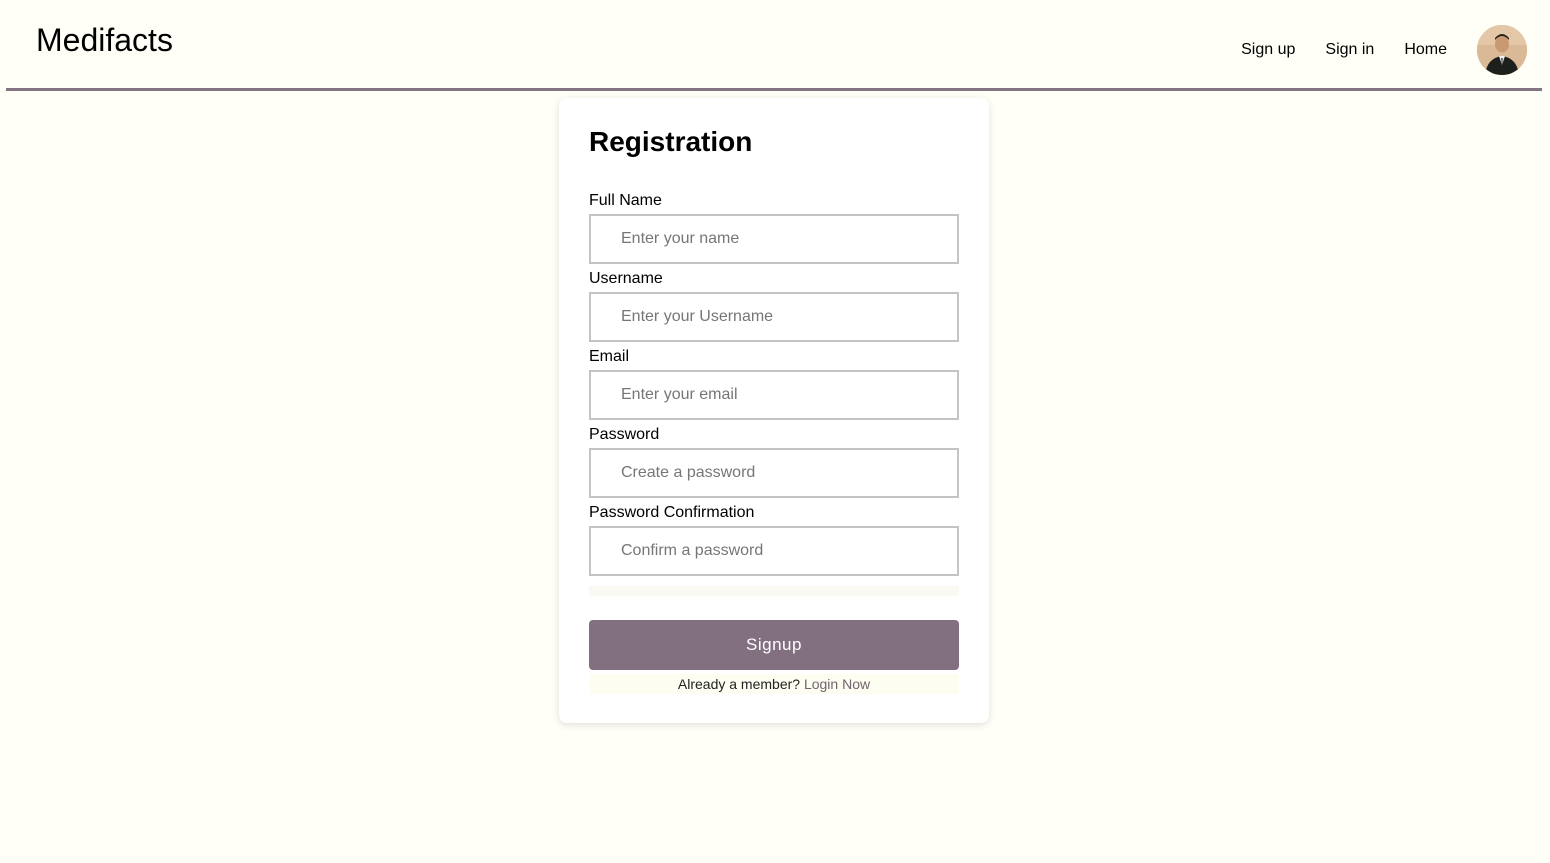 The height and width of the screenshot is (863, 1550). Describe the element at coordinates (774, 473) in the screenshot. I see `password-input` at that location.